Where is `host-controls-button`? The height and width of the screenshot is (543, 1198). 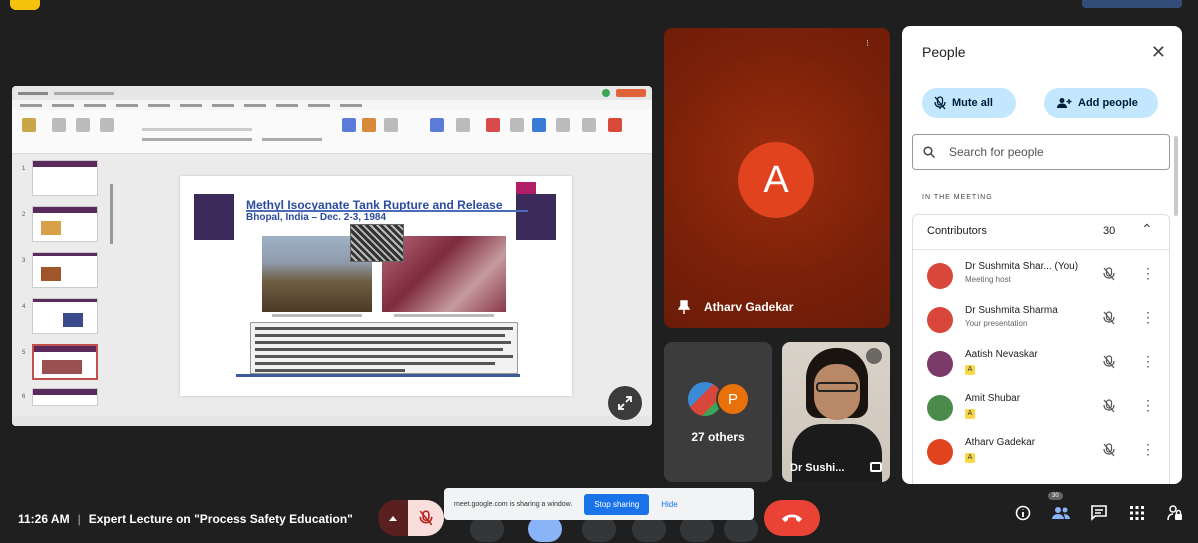
host-controls-button is located at coordinates (1175, 513).